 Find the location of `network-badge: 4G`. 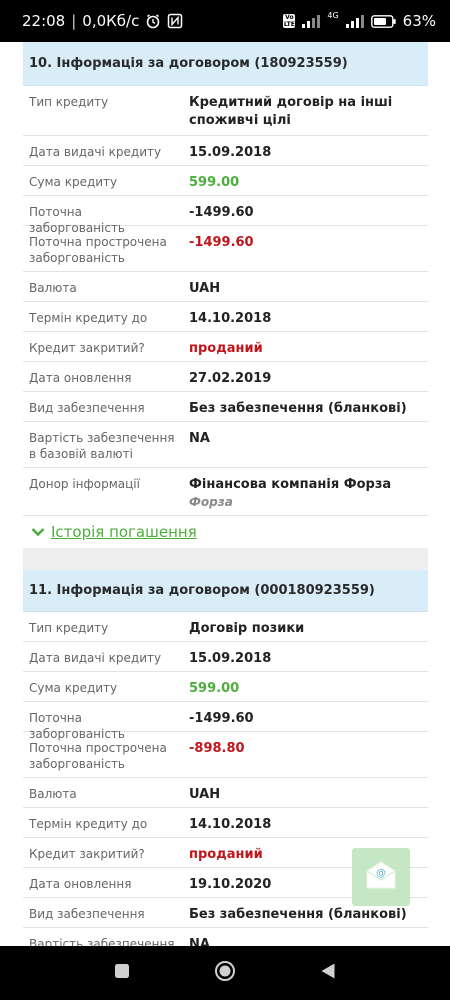

network-badge: 4G is located at coordinates (333, 15).